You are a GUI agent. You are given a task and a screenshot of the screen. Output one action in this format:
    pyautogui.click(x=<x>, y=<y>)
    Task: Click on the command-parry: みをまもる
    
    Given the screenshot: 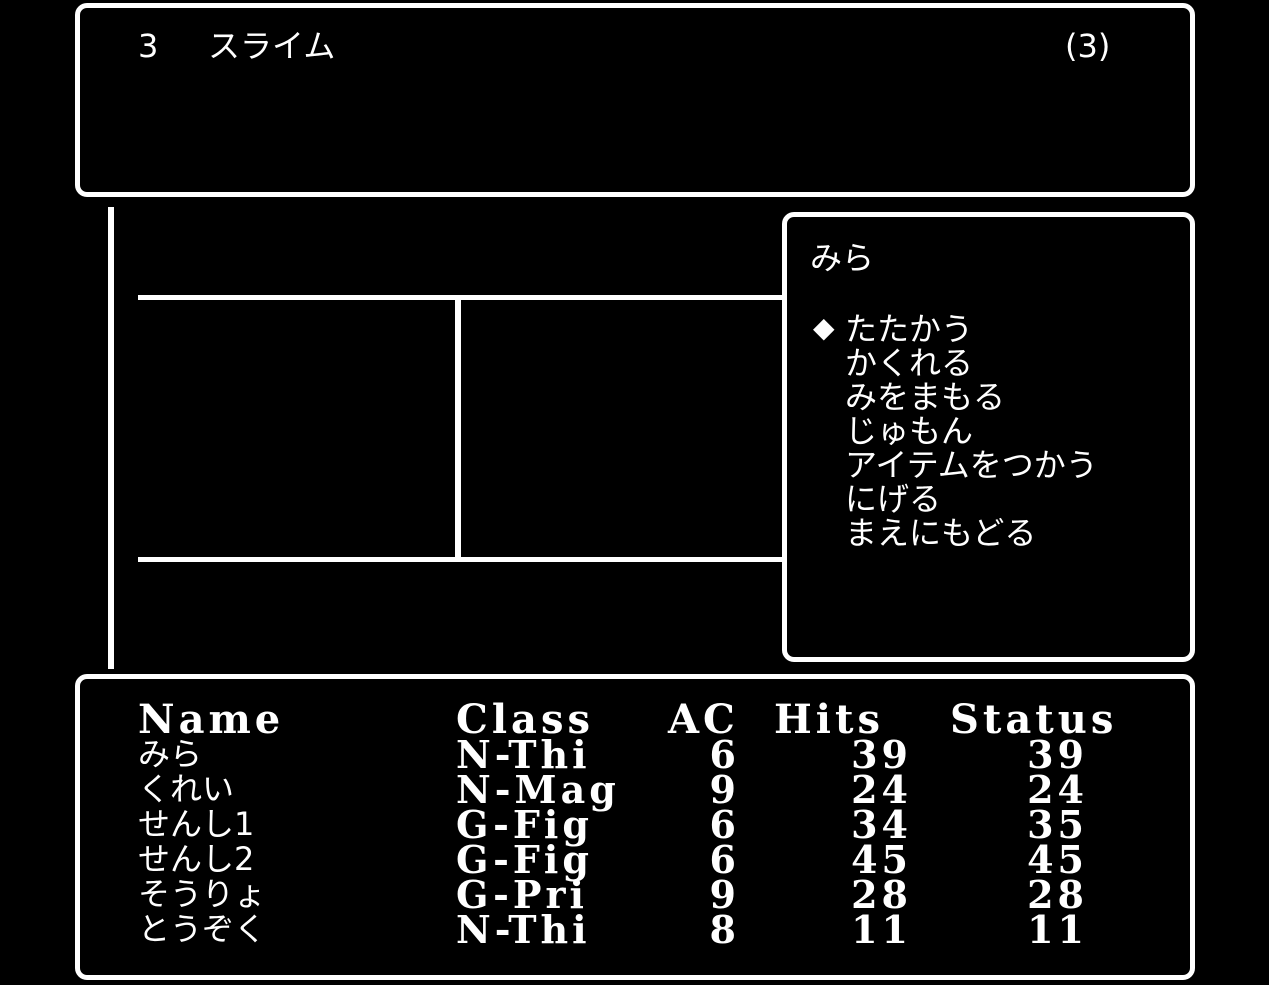 What is the action you would take?
    pyautogui.click(x=925, y=397)
    